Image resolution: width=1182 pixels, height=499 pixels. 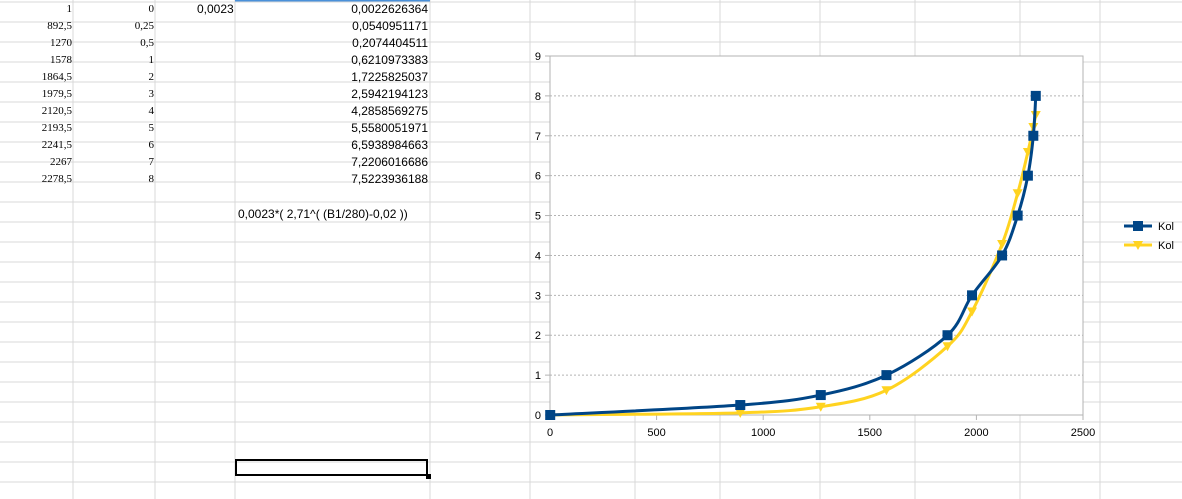 What do you see at coordinates (368, 111) in the screenshot?
I see `cell-col-d: 4,2858569275` at bounding box center [368, 111].